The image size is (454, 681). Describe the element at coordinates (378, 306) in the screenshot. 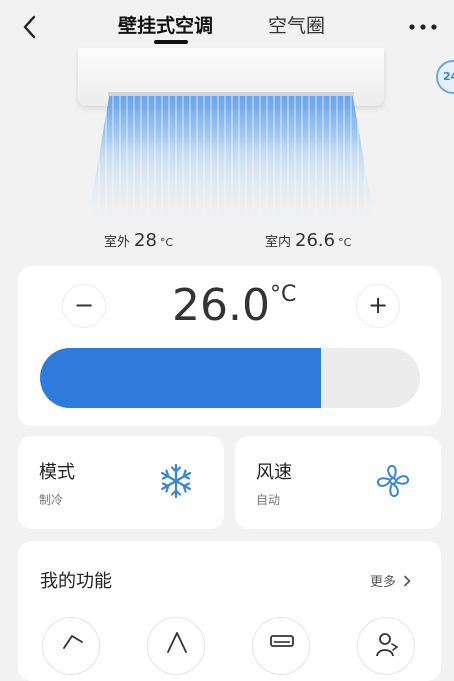

I see `increase-temperature-button: +` at that location.